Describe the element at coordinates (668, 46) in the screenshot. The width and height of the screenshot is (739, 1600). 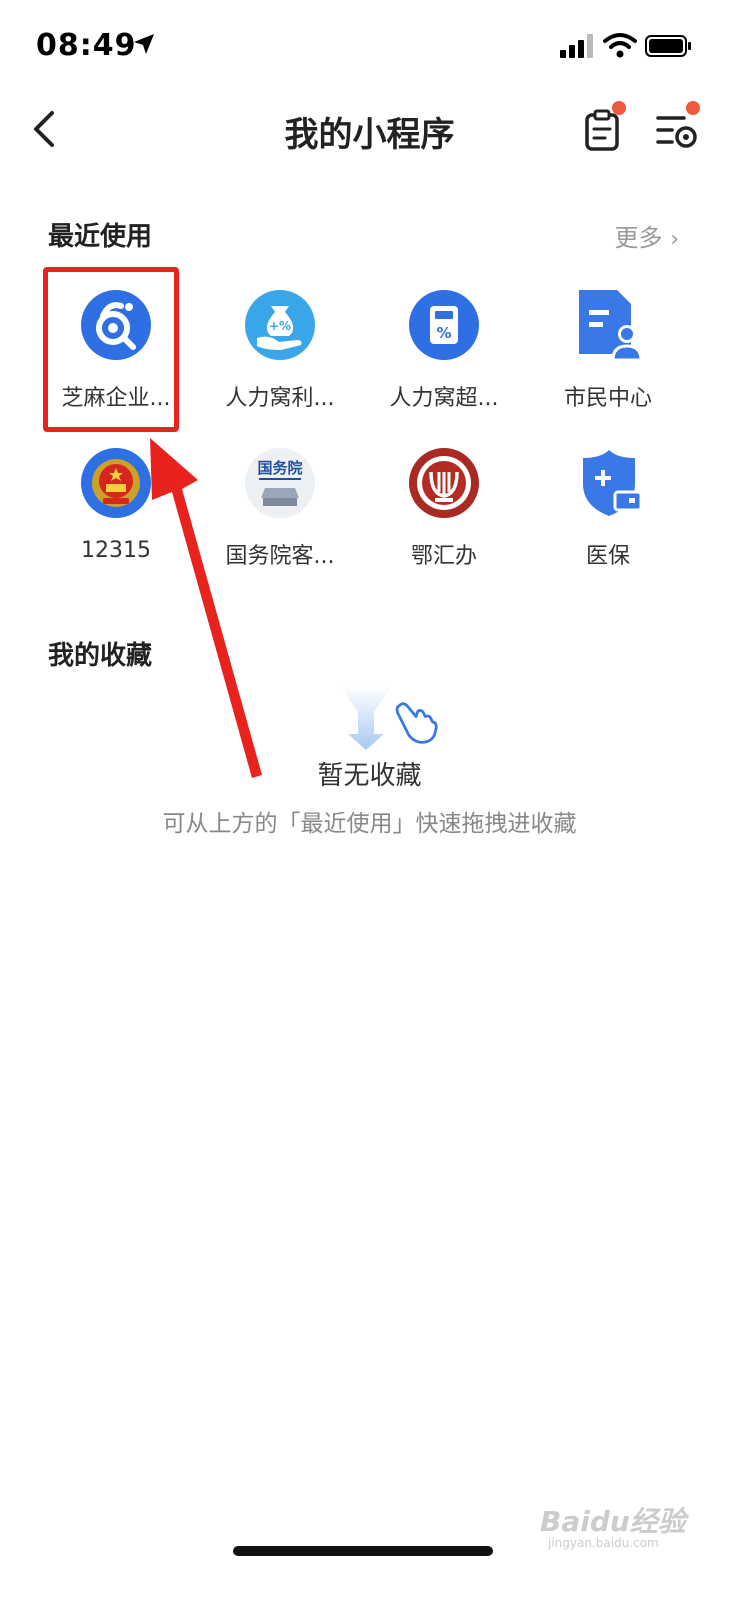
I see `battery-icon` at that location.